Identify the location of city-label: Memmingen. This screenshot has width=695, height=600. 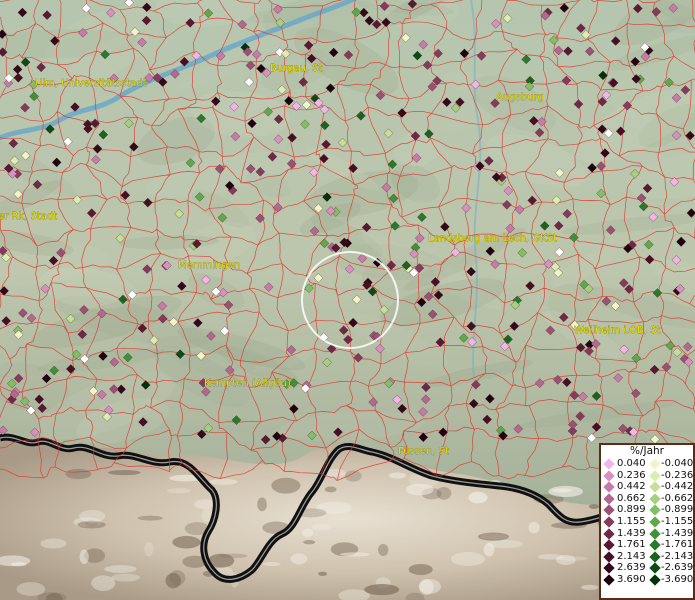
(209, 265).